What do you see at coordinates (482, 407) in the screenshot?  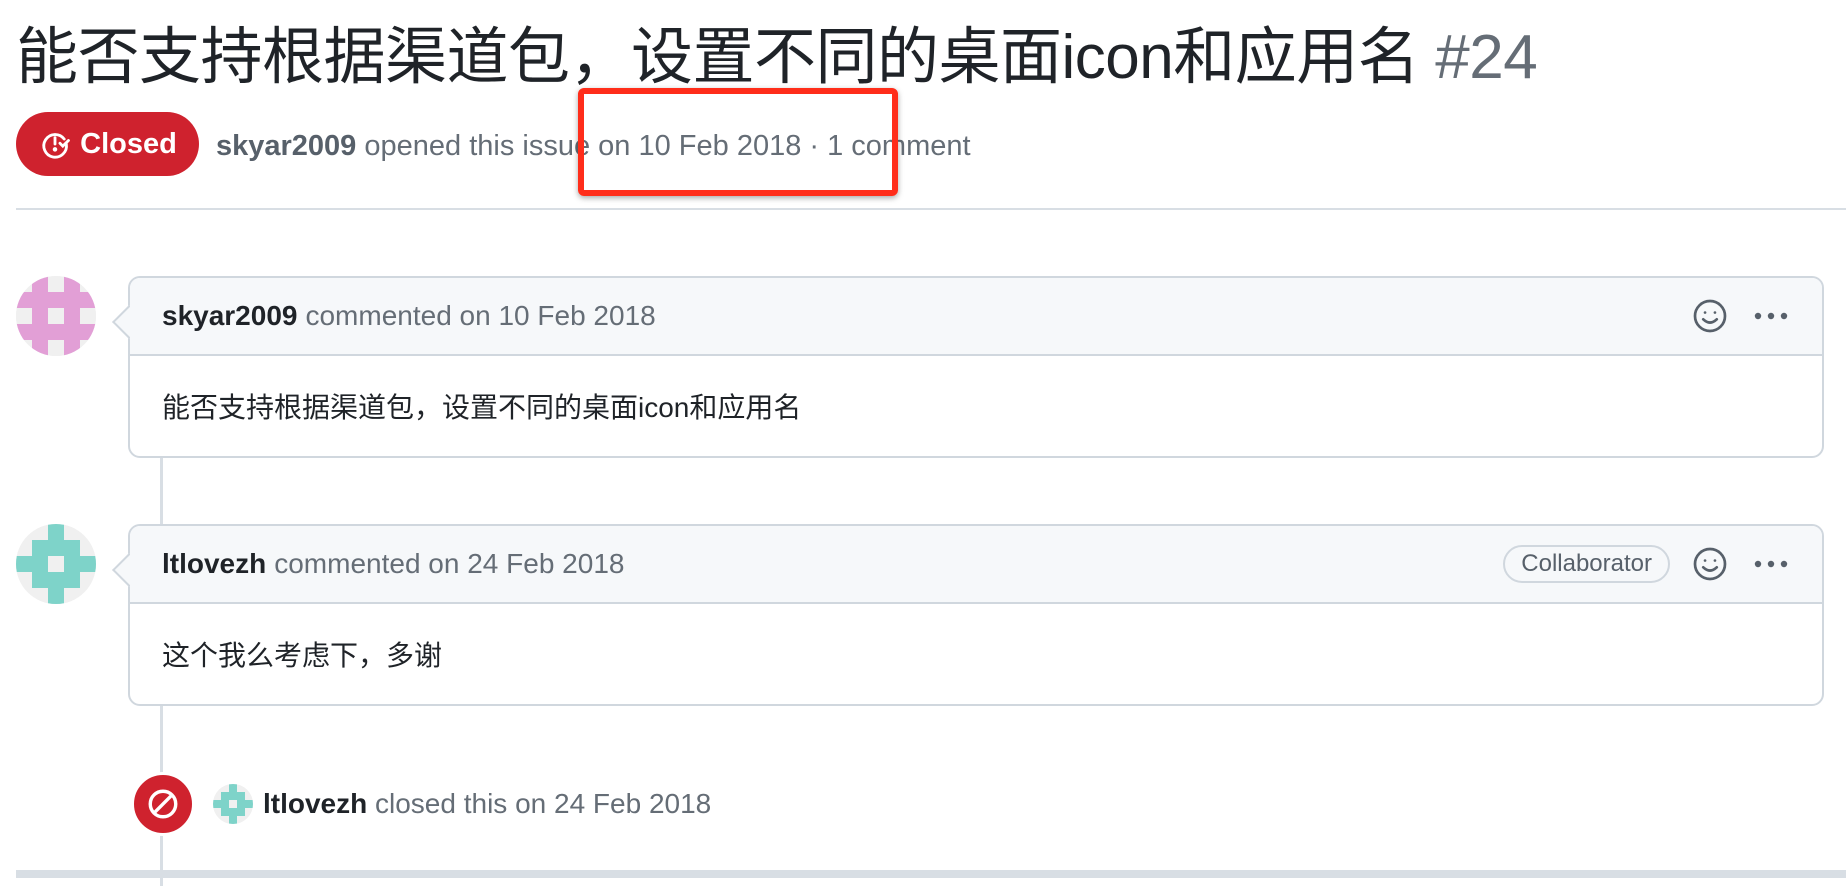 I see `comment-body: 能否支持根据渠道包，设置不同的桌面icon和应用名` at bounding box center [482, 407].